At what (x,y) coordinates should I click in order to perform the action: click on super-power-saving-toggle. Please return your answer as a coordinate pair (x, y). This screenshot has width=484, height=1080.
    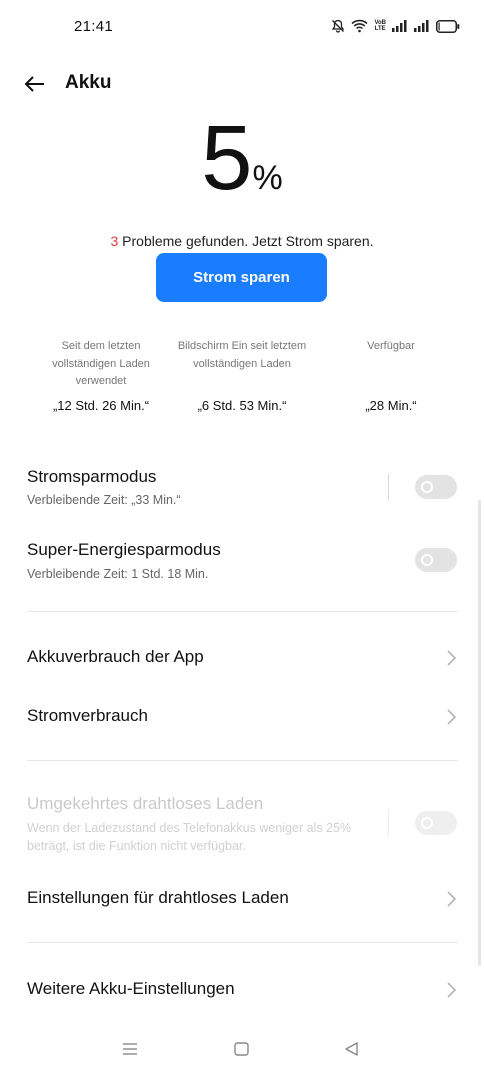
    Looking at the image, I should click on (436, 560).